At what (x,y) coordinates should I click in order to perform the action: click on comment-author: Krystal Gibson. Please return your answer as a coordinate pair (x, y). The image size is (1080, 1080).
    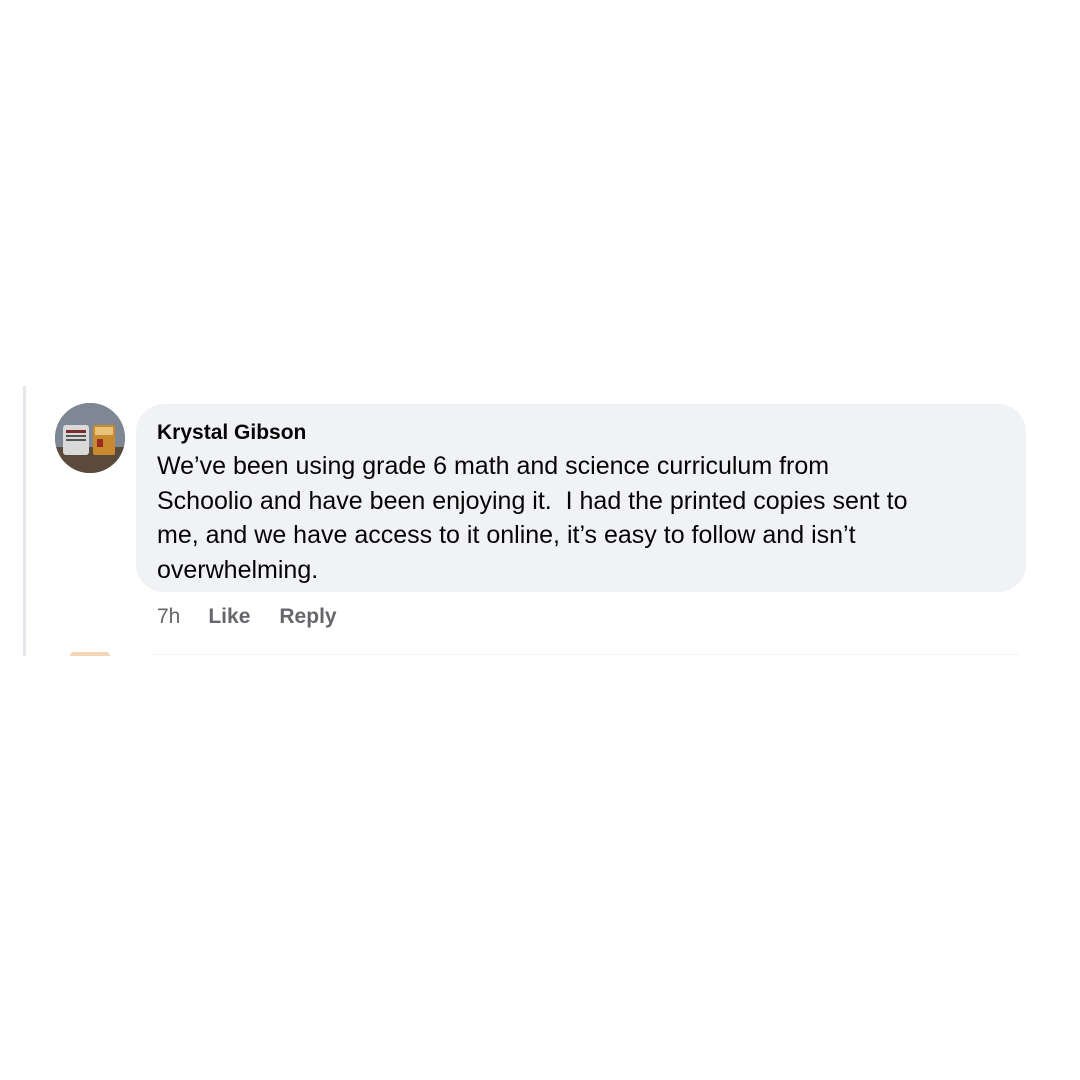
    Looking at the image, I should click on (231, 433).